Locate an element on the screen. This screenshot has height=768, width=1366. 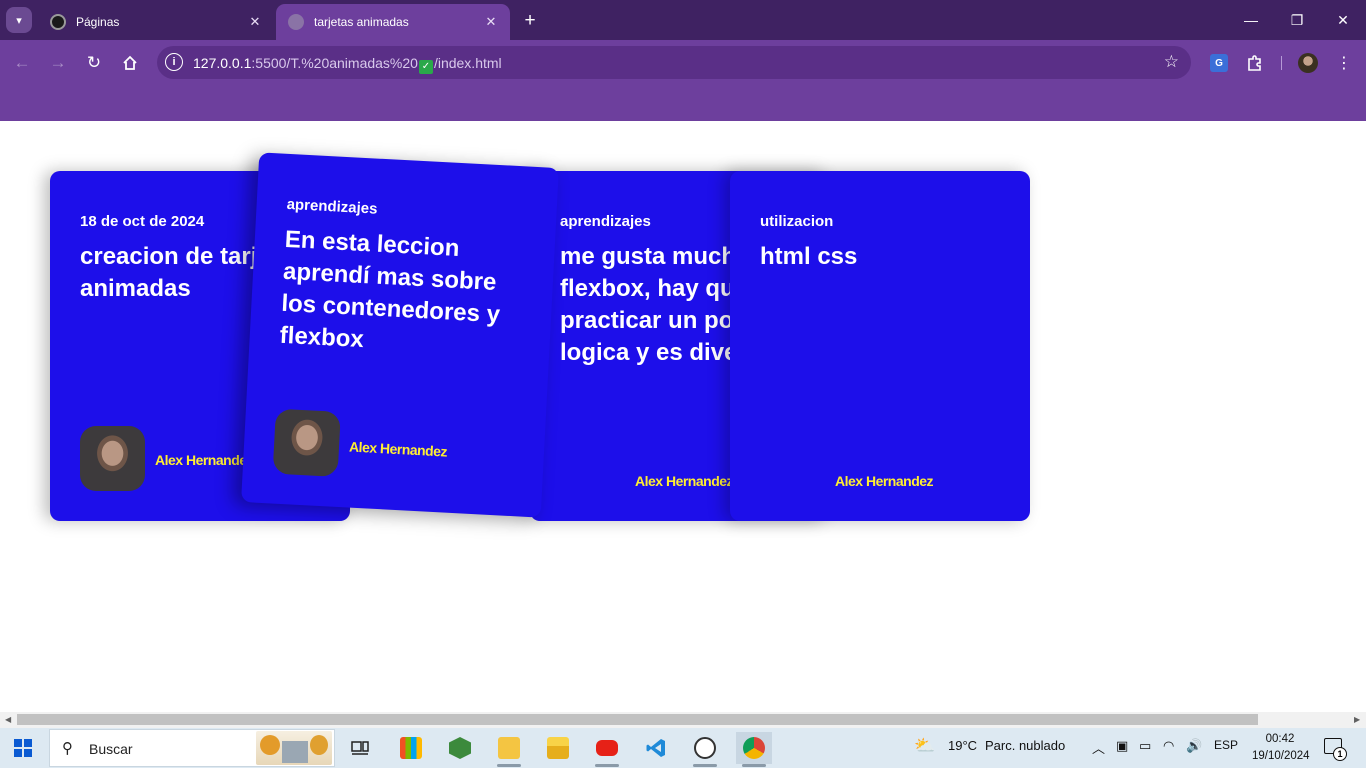
profile-avatar is located at coordinates (1308, 63).